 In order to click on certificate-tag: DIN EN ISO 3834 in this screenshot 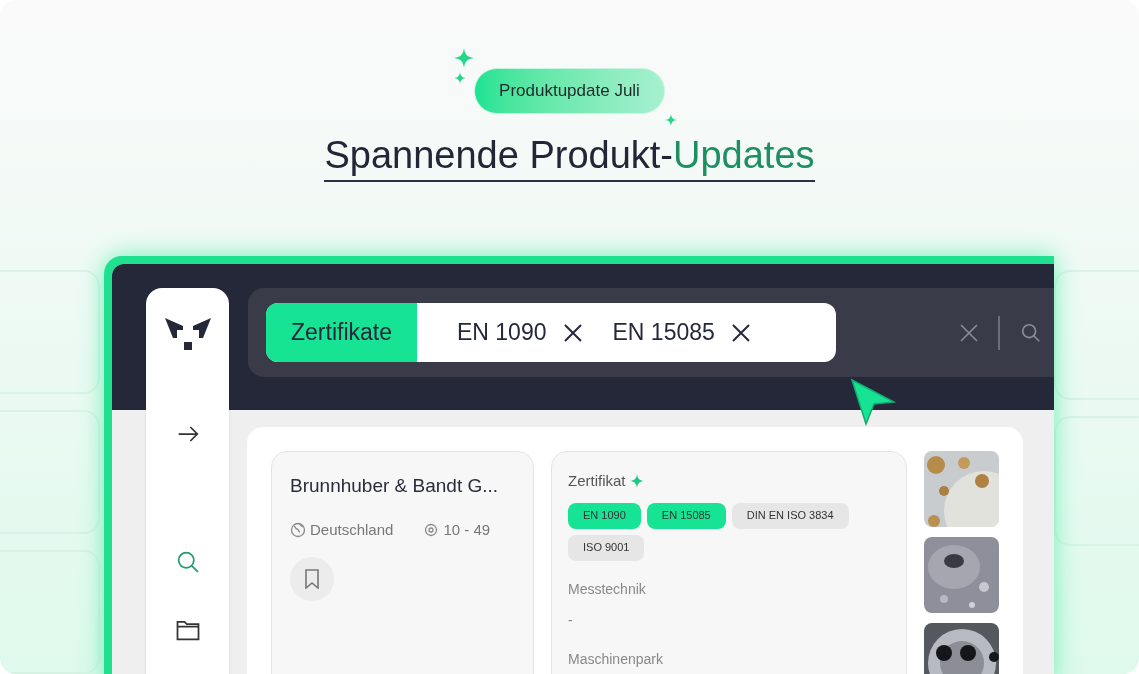, I will do `click(790, 515)`.